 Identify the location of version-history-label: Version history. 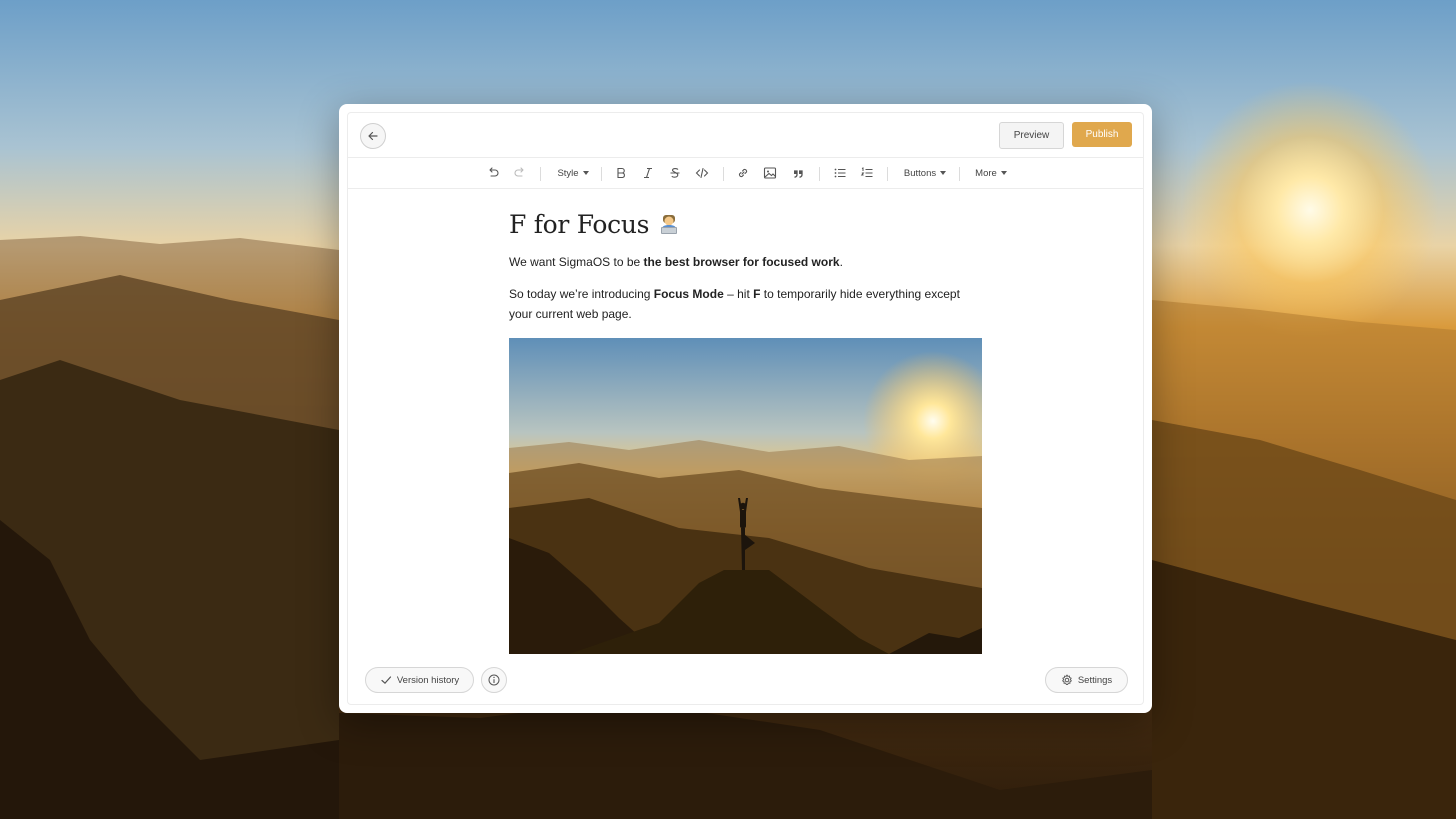
(428, 680).